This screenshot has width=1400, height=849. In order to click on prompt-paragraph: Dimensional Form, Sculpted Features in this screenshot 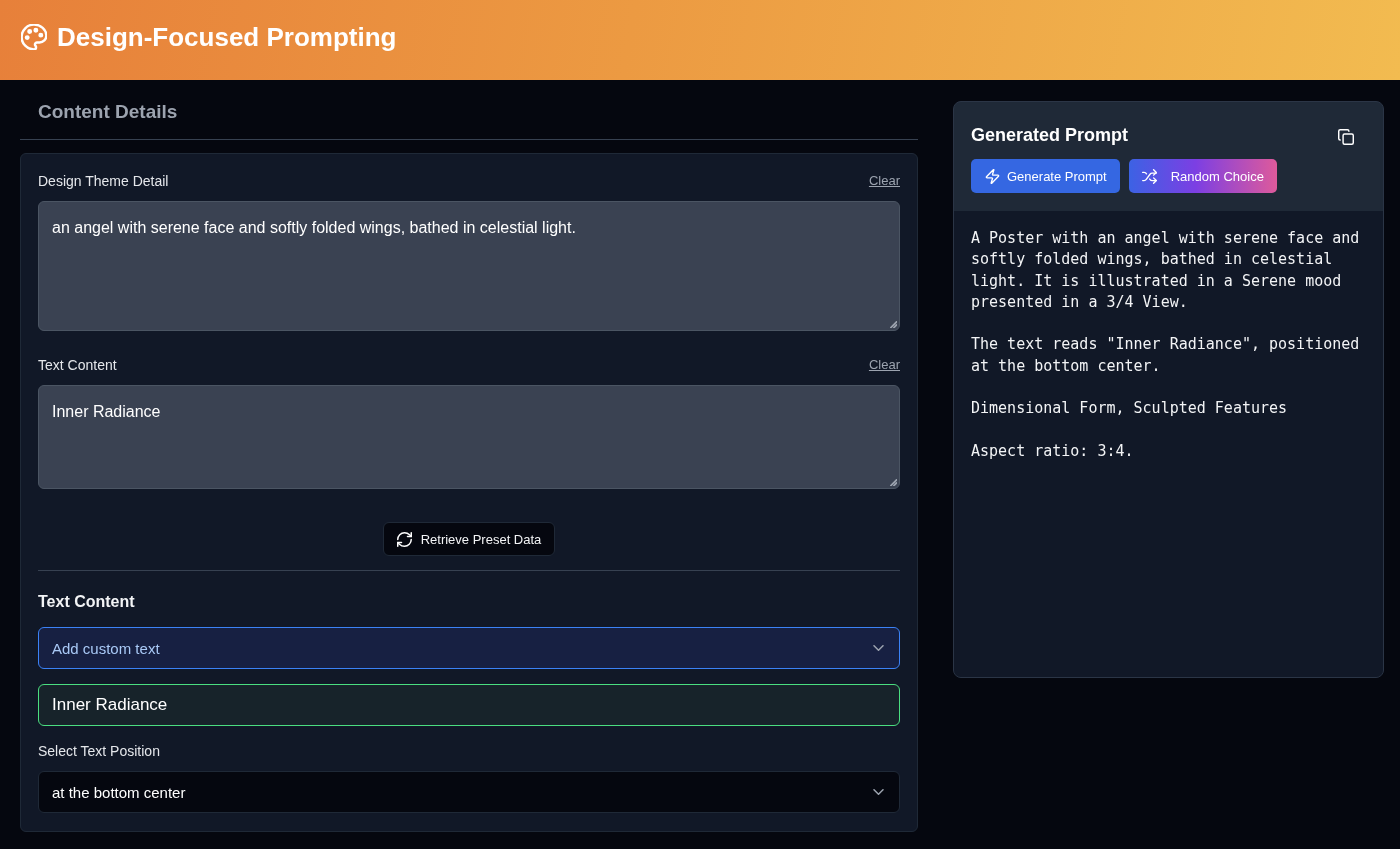, I will do `click(1130, 409)`.